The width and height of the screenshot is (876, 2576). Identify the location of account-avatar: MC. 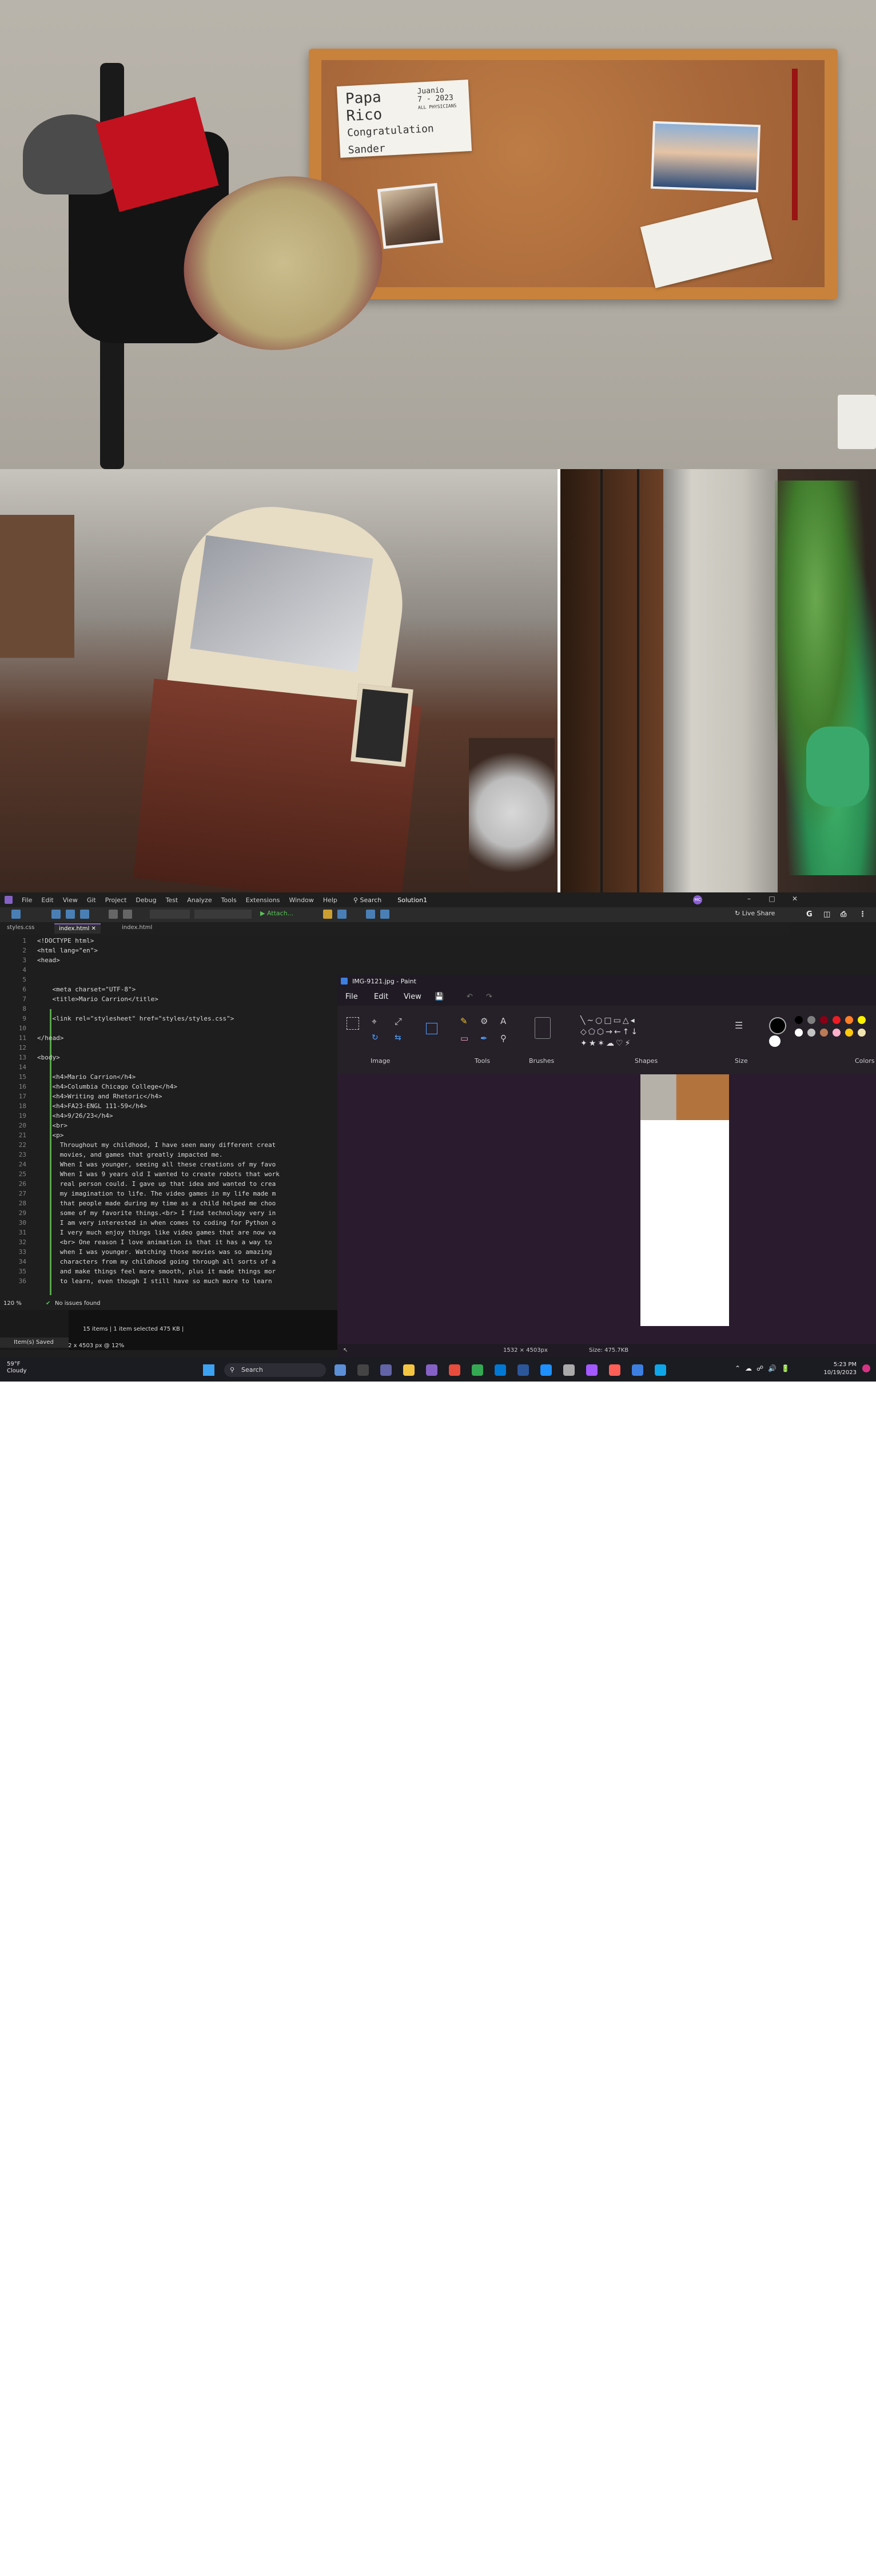
(697, 899).